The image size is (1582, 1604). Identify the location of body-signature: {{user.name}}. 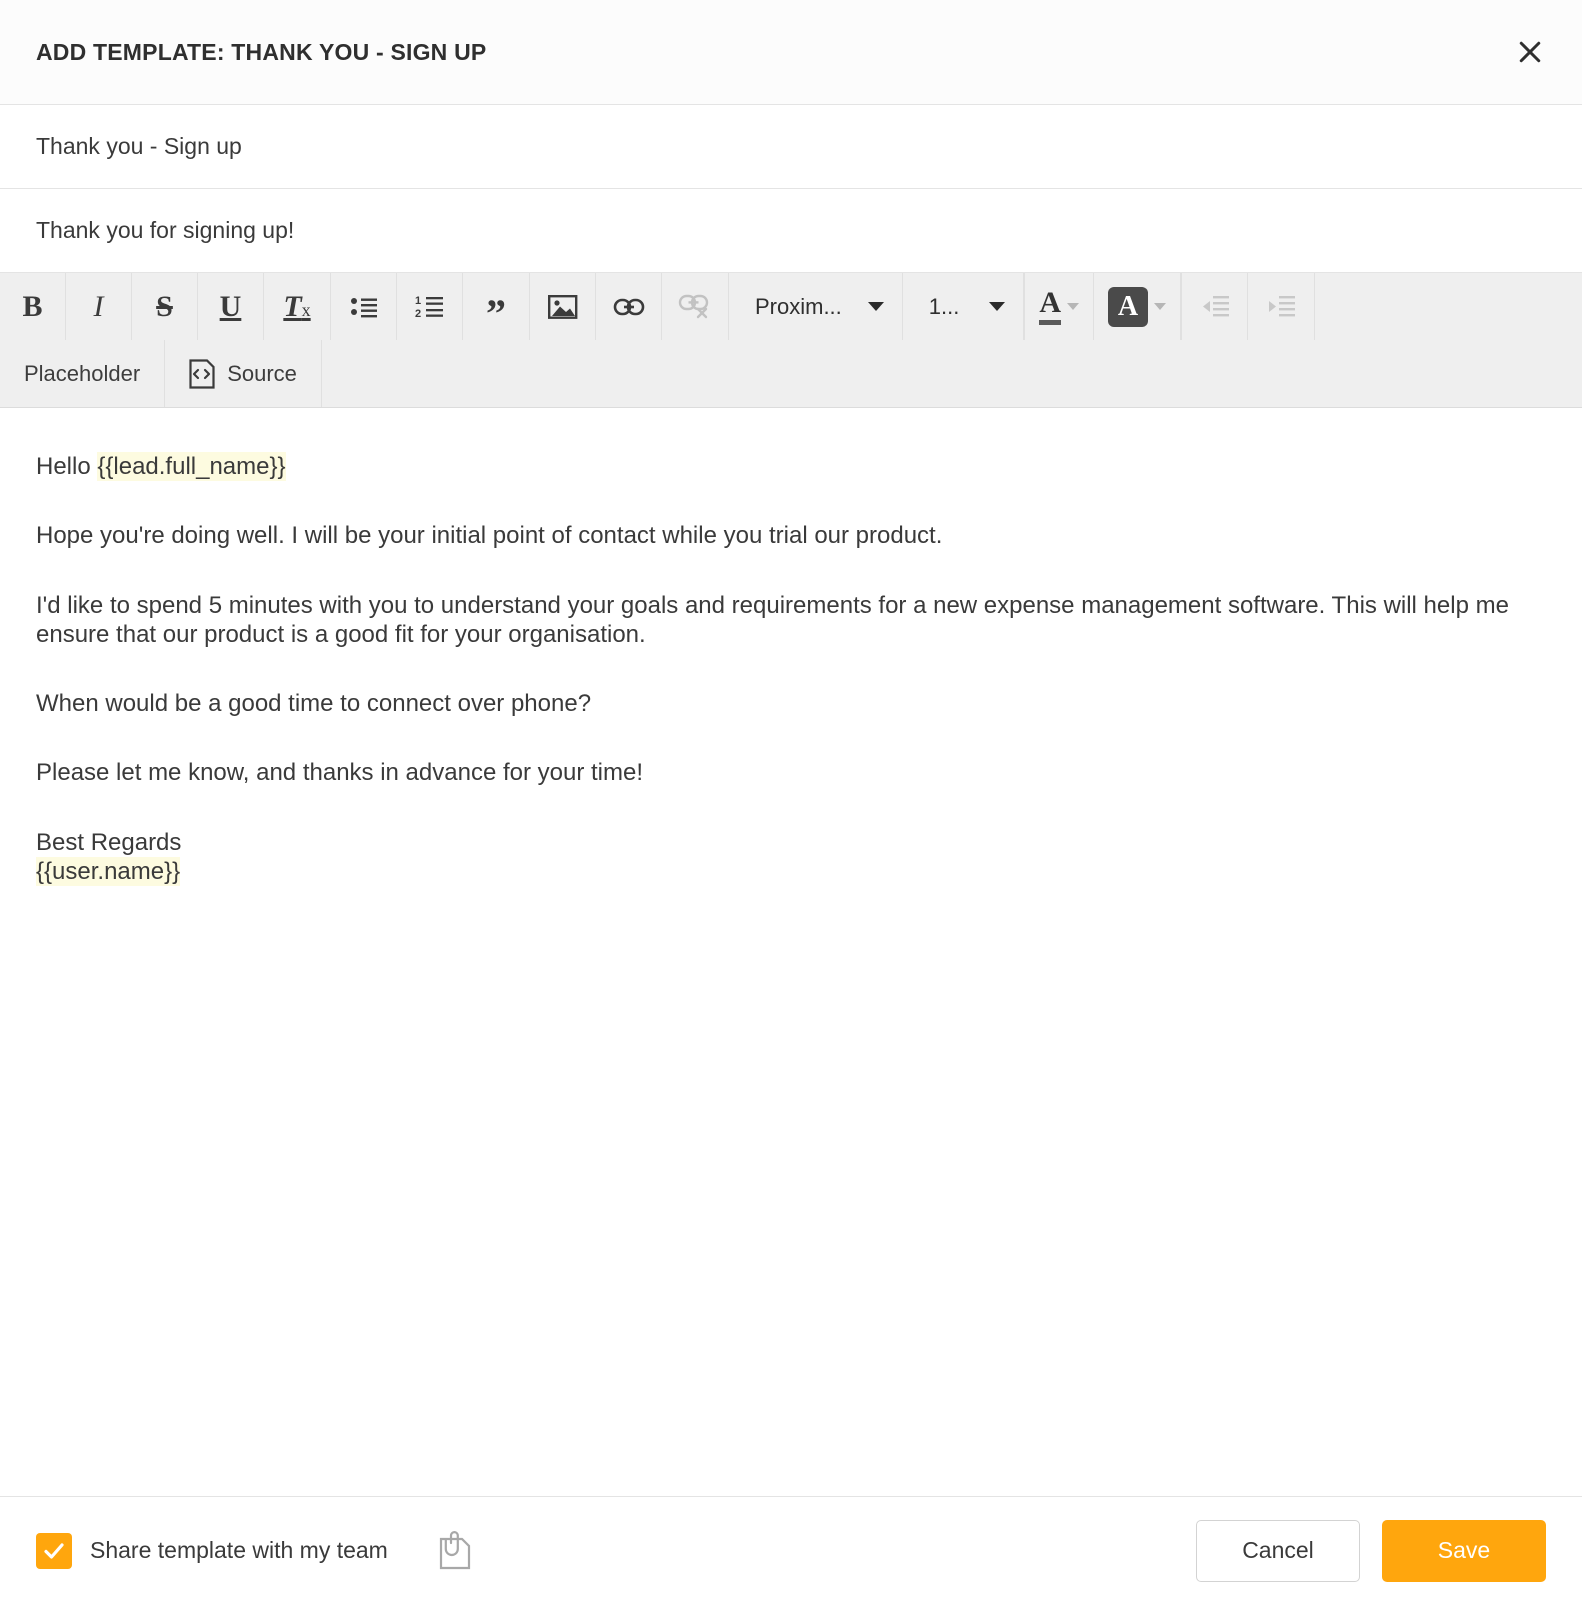
(791, 871).